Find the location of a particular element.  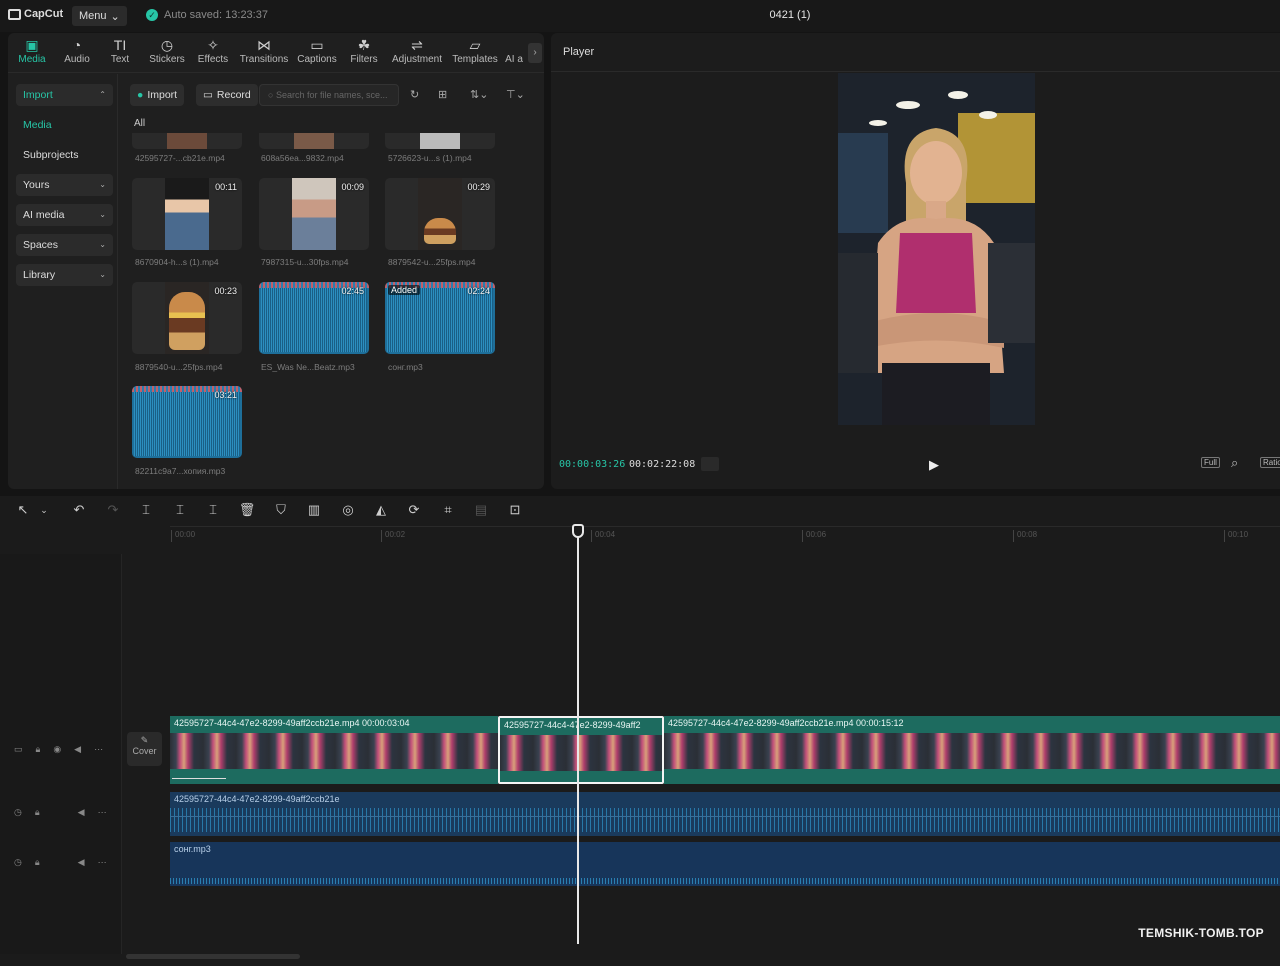

resize-icon: ⊡ is located at coordinates (515, 510).